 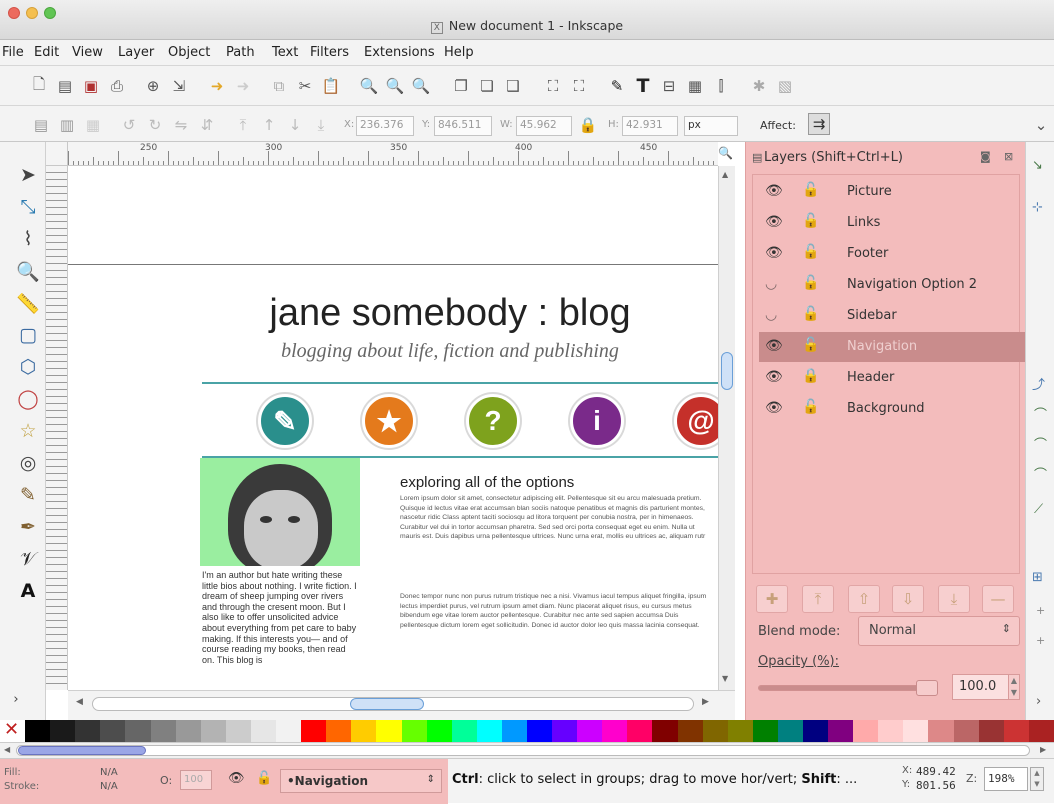 What do you see at coordinates (669, 86) in the screenshot?
I see `xml-editor-icon: ⊟` at bounding box center [669, 86].